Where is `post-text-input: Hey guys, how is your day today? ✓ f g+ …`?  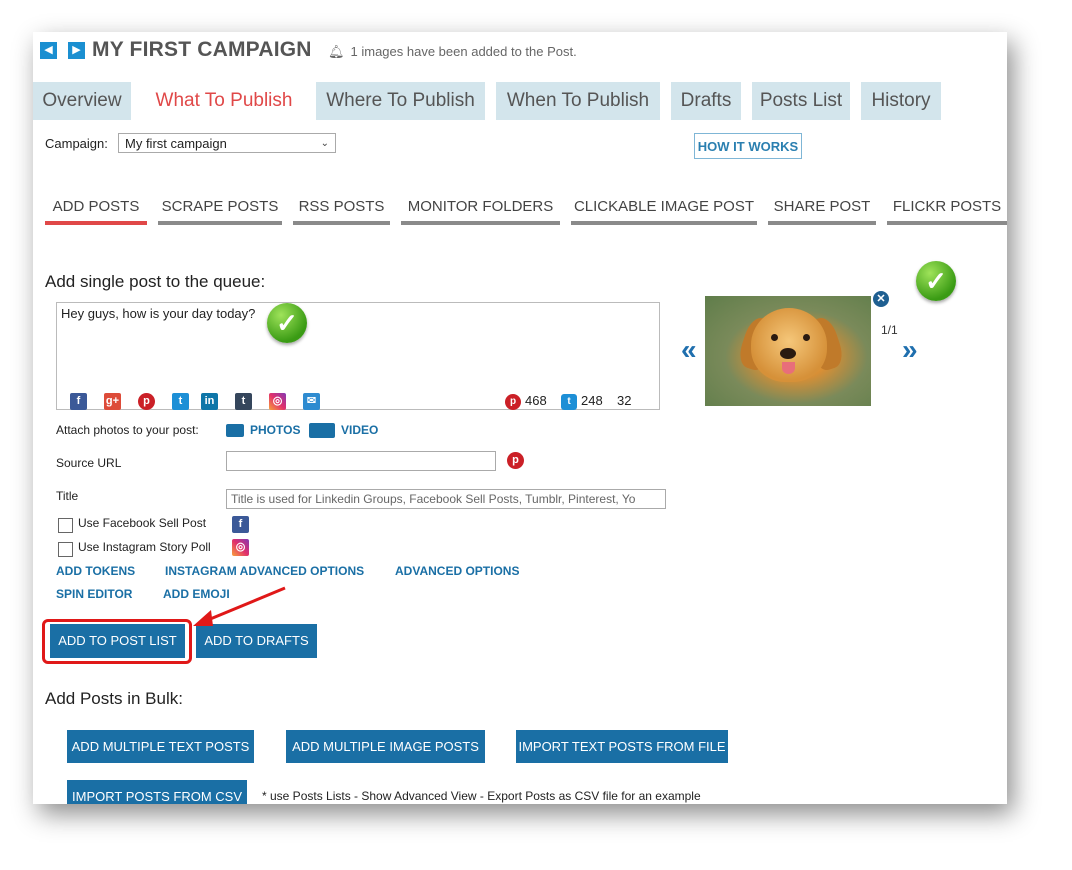
post-text-input: Hey guys, how is your day today? ✓ f g+ … is located at coordinates (358, 356).